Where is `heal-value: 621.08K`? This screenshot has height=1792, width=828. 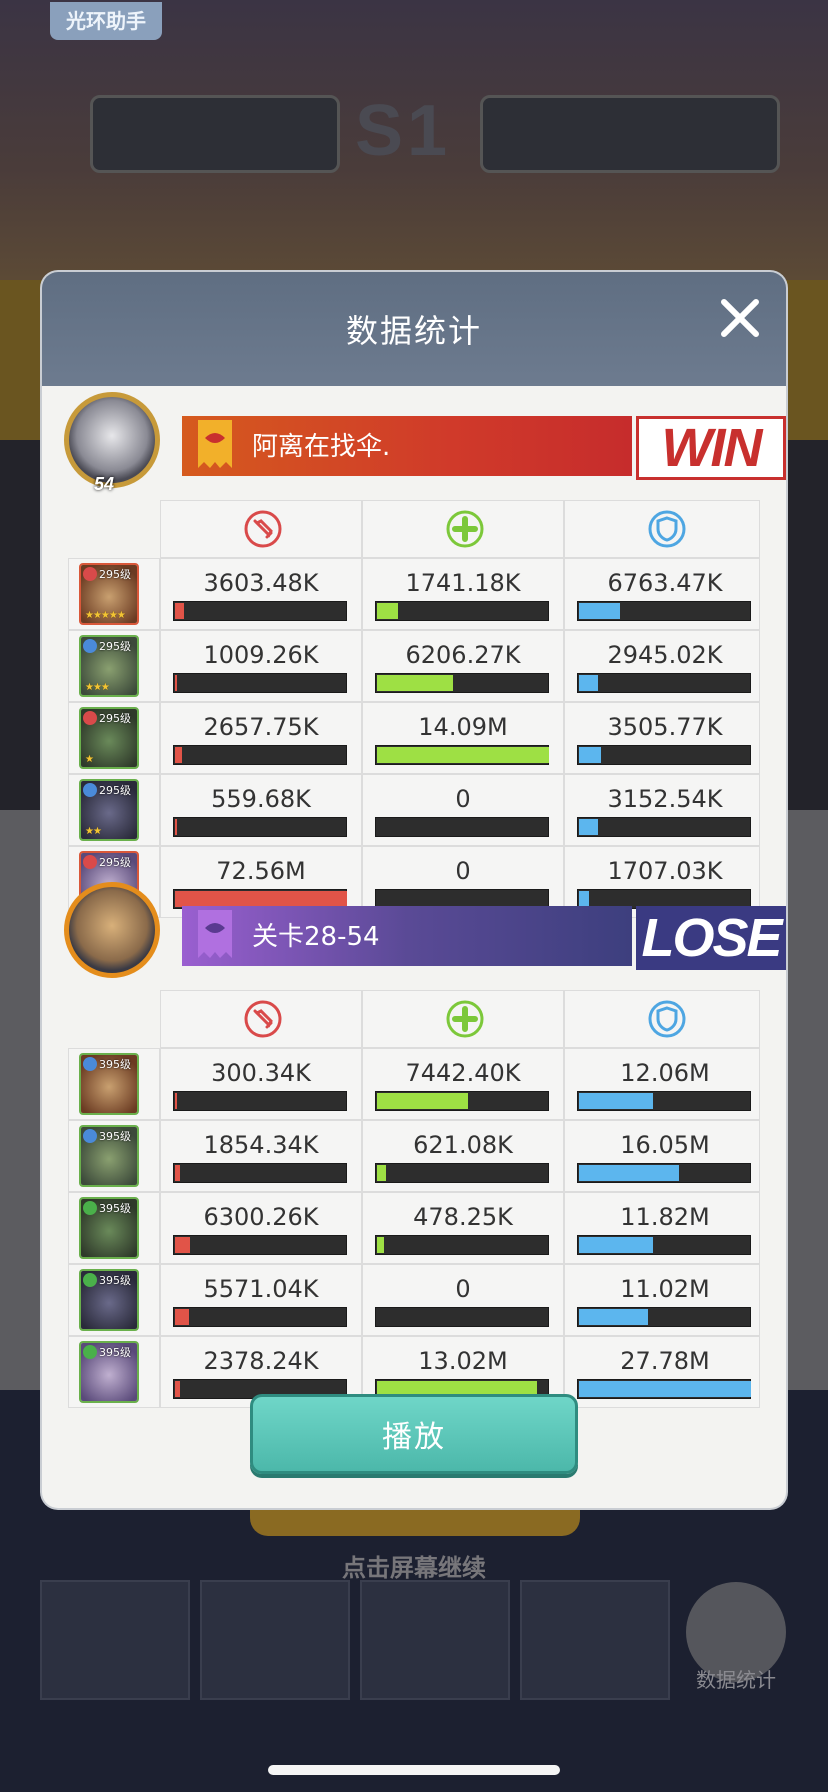
heal-value: 621.08K is located at coordinates (463, 1145).